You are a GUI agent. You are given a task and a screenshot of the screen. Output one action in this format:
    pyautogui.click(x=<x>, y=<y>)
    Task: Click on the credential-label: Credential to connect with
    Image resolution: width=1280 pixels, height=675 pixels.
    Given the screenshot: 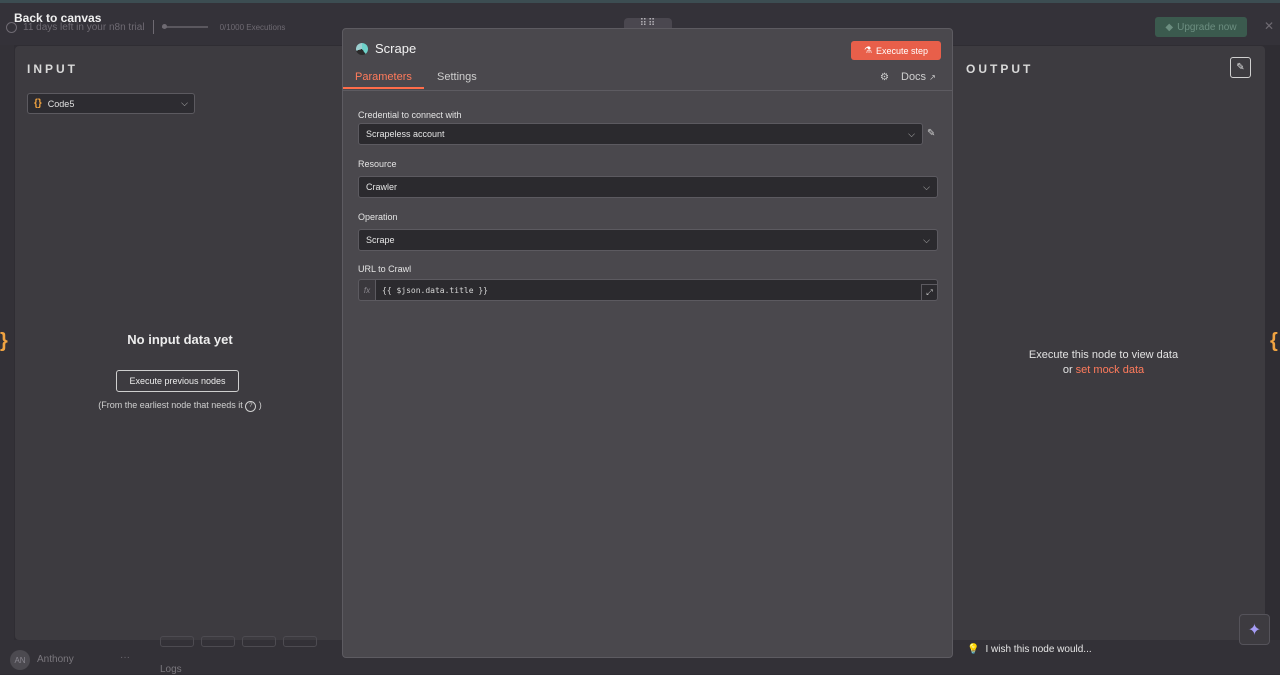 What is the action you would take?
    pyautogui.click(x=410, y=115)
    